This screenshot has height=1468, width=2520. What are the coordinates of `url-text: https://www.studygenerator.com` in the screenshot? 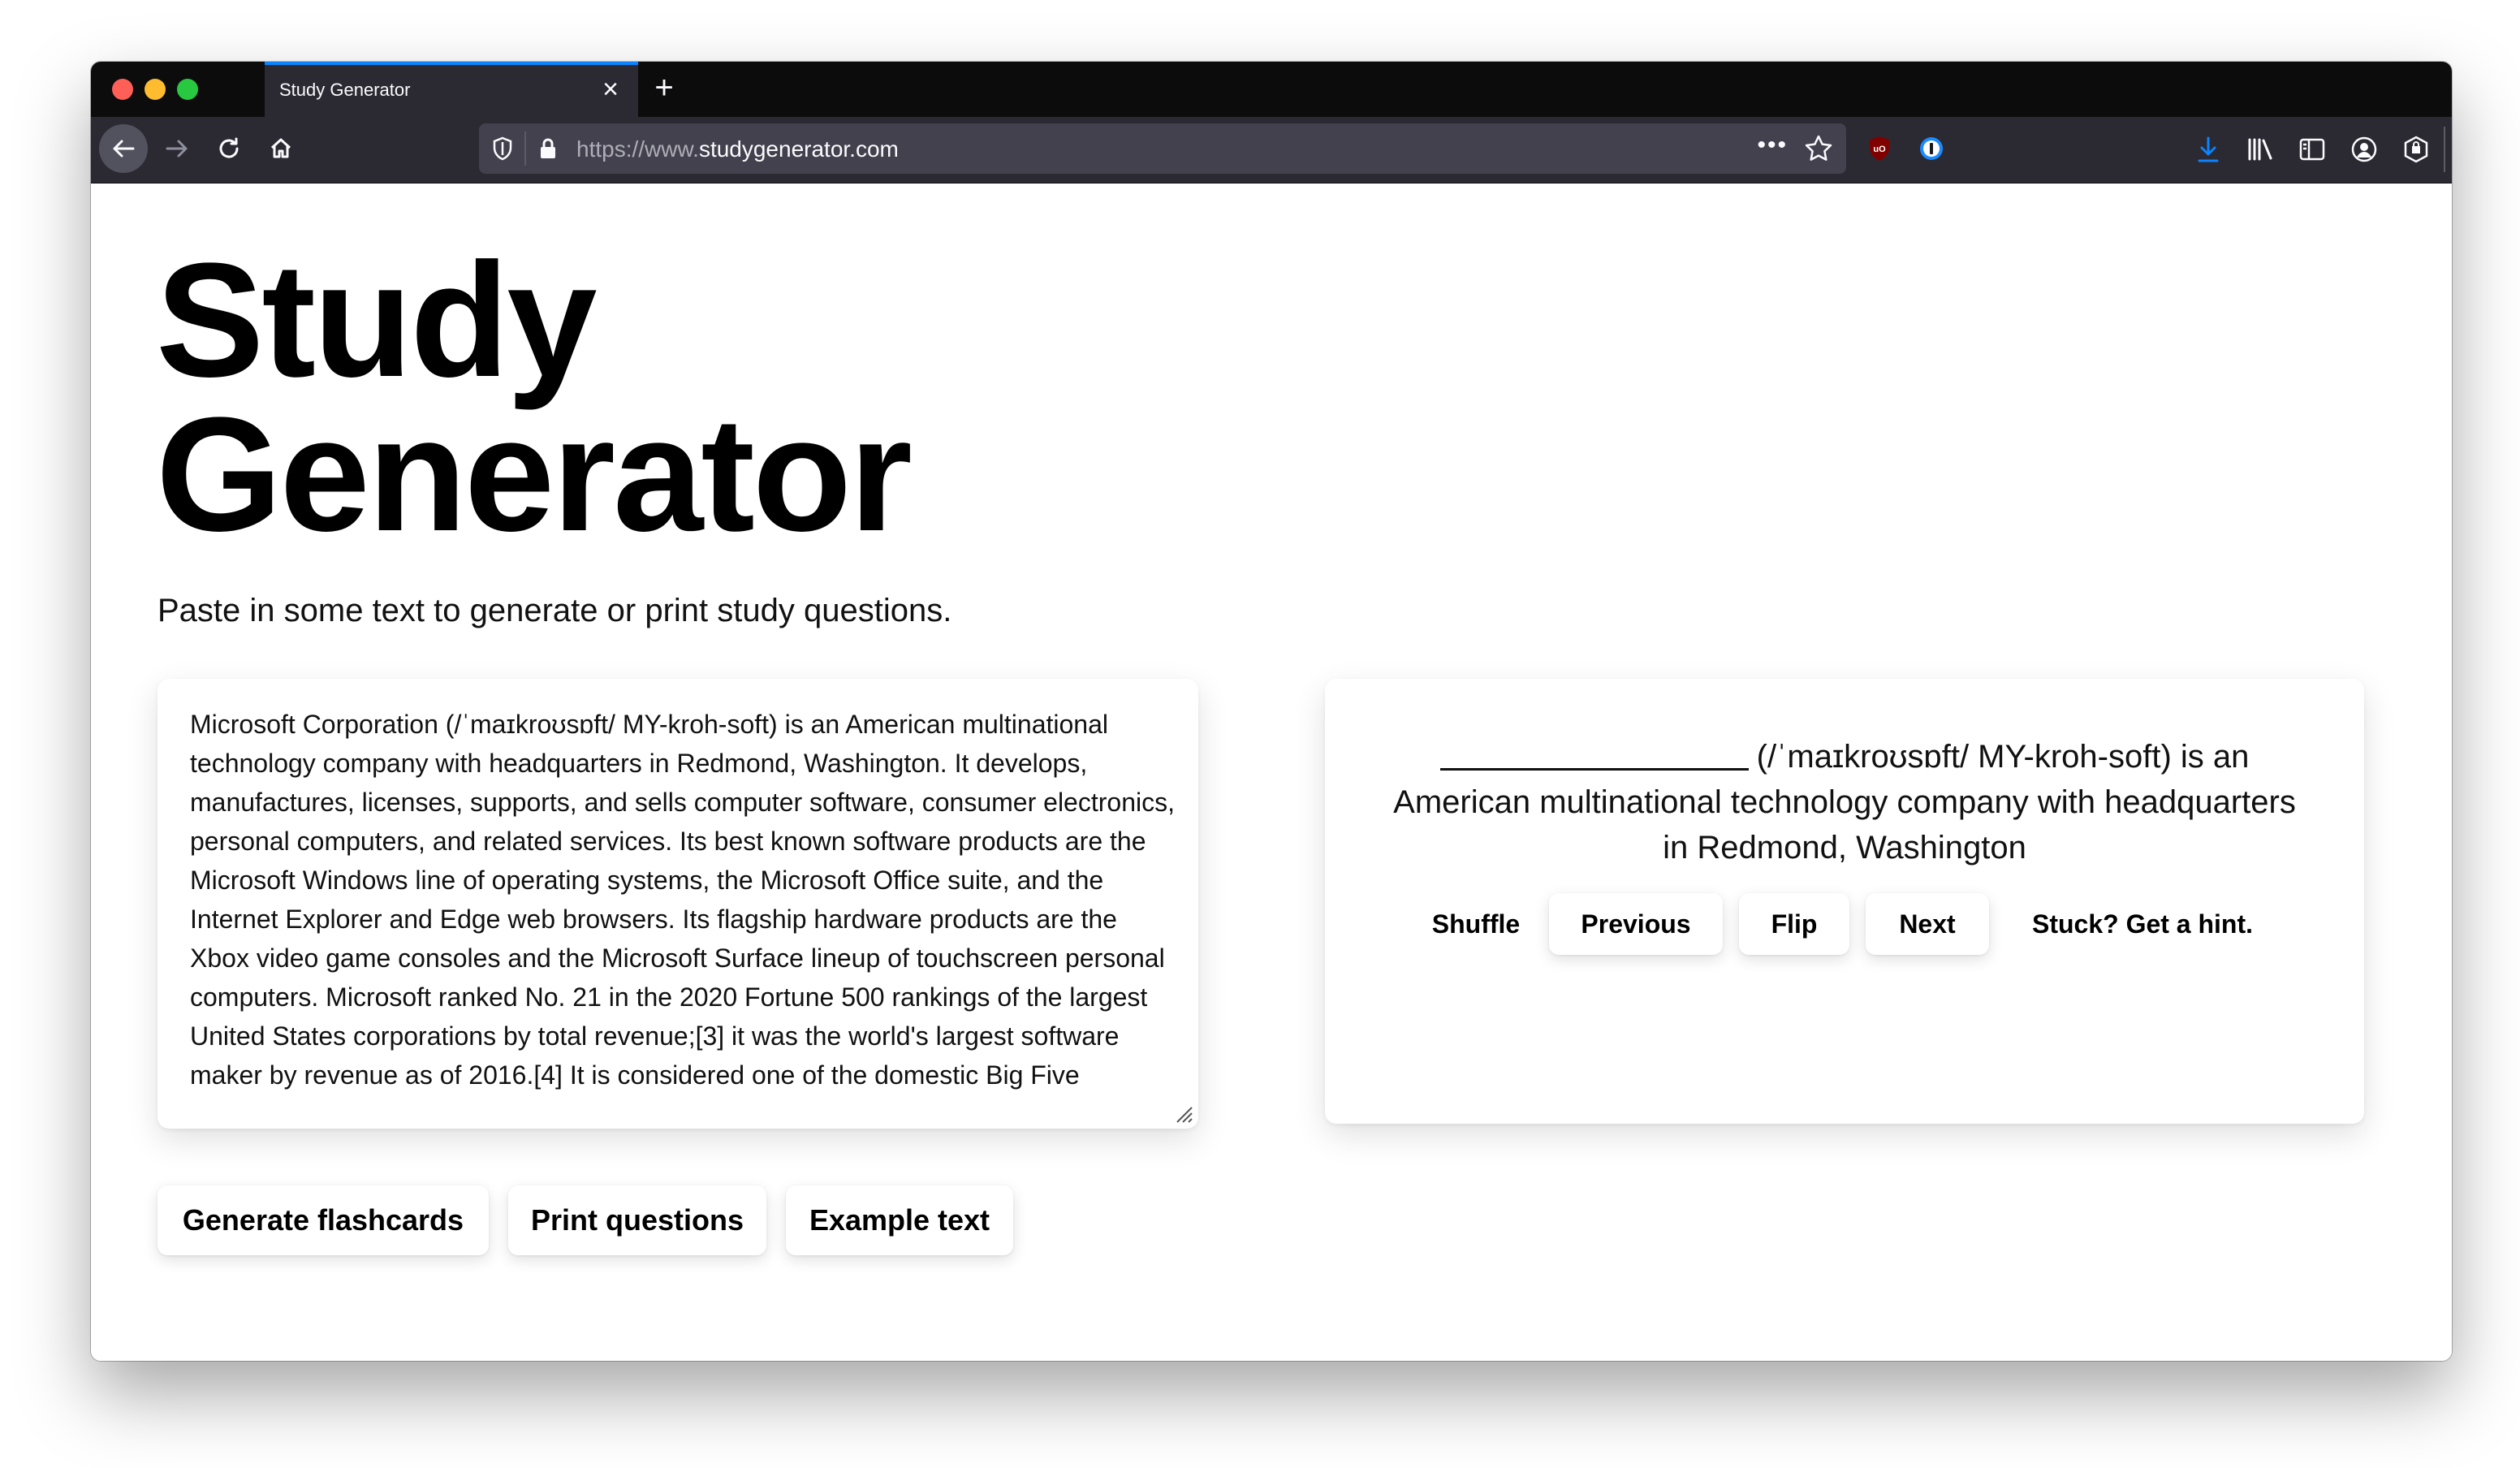 It's located at (737, 149).